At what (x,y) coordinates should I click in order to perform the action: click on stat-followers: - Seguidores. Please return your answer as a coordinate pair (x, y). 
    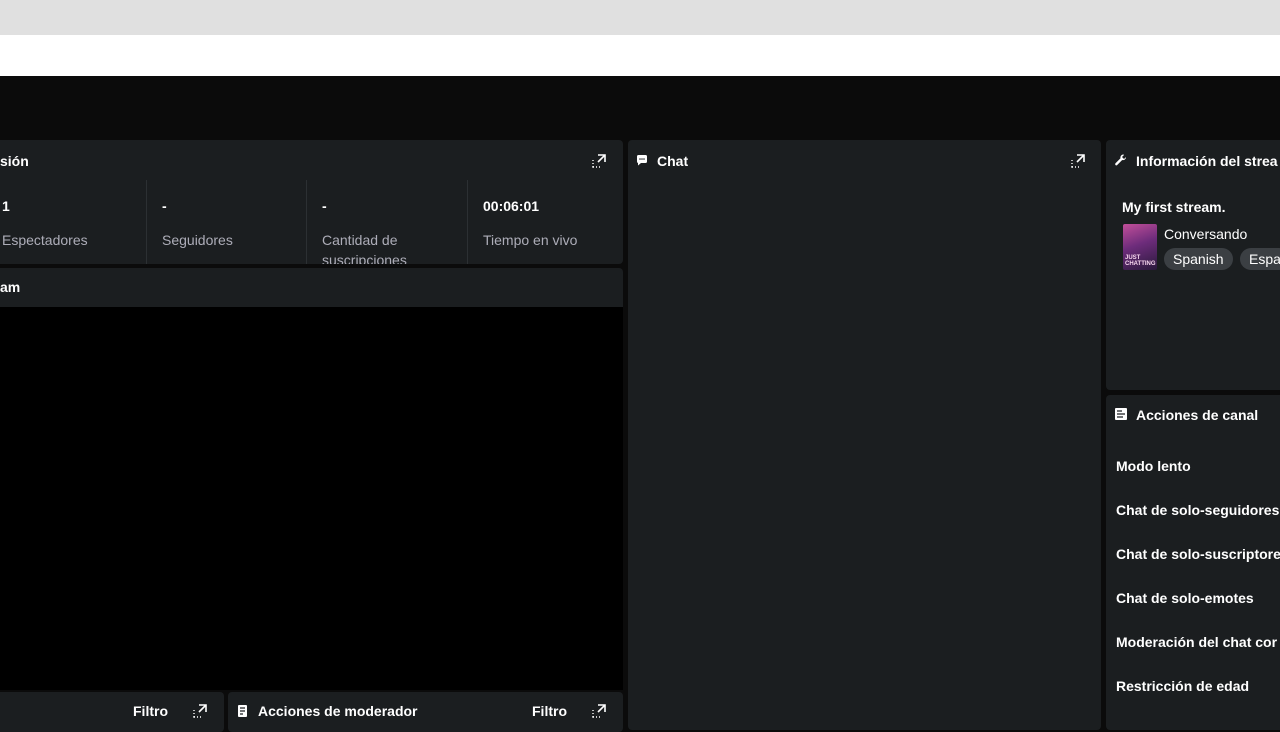
    Looking at the image, I should click on (232, 222).